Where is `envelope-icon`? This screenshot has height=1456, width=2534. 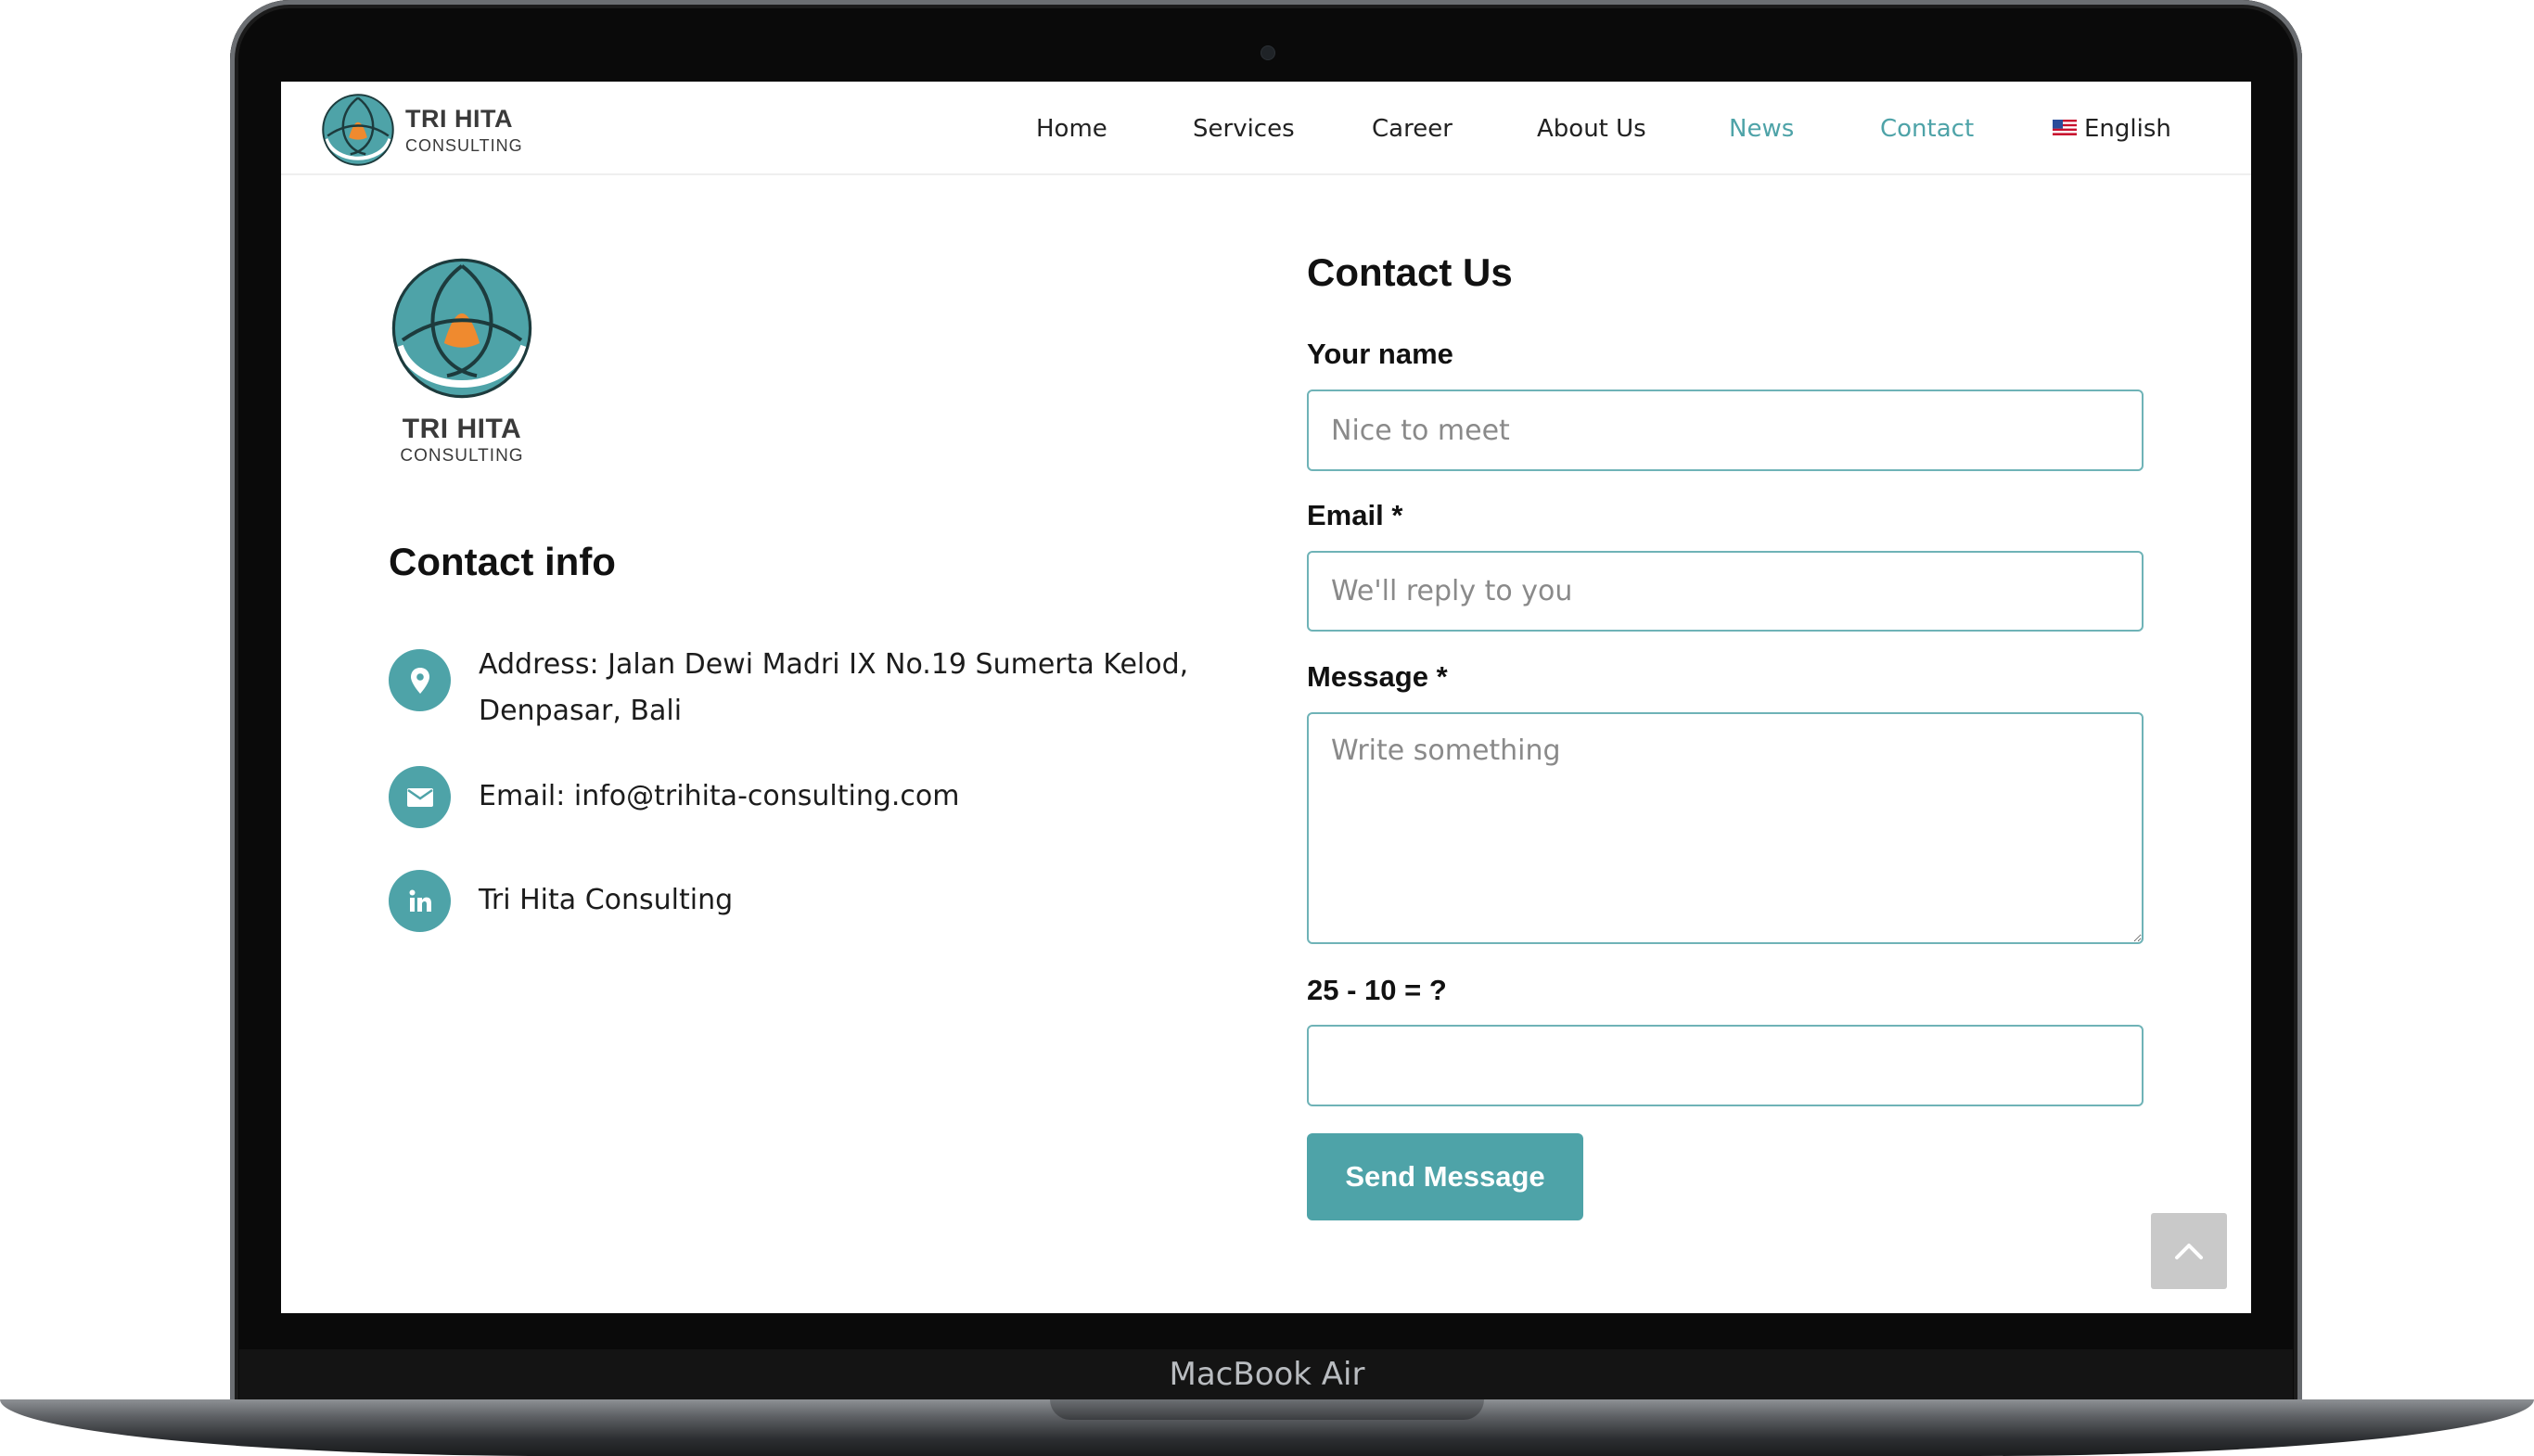
envelope-icon is located at coordinates (420, 797).